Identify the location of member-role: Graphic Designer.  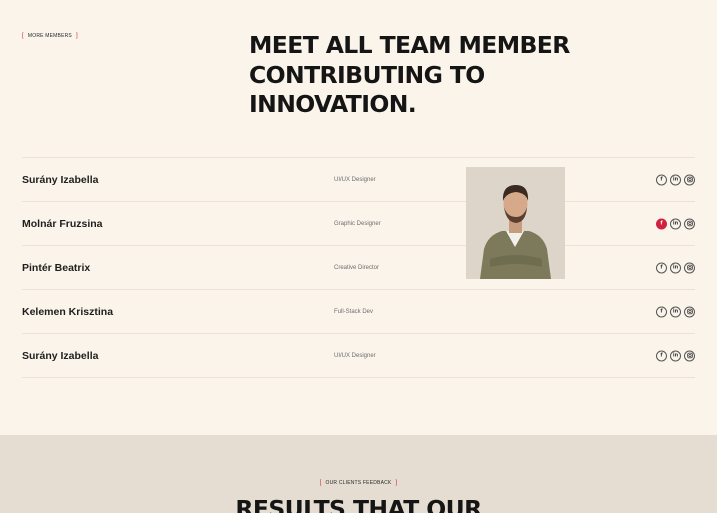
(357, 223).